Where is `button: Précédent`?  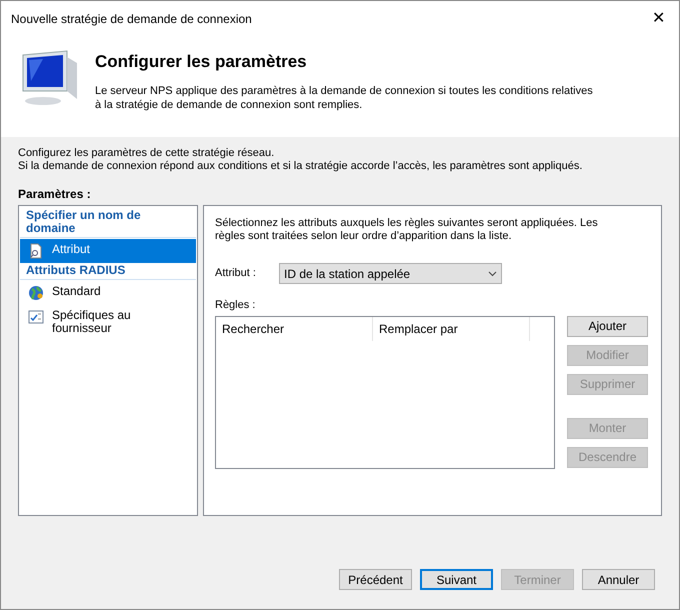 button: Précédent is located at coordinates (375, 579).